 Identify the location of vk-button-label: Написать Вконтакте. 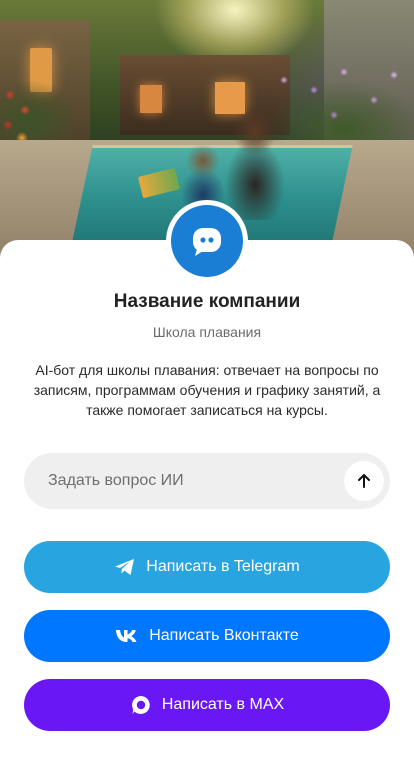
(224, 635).